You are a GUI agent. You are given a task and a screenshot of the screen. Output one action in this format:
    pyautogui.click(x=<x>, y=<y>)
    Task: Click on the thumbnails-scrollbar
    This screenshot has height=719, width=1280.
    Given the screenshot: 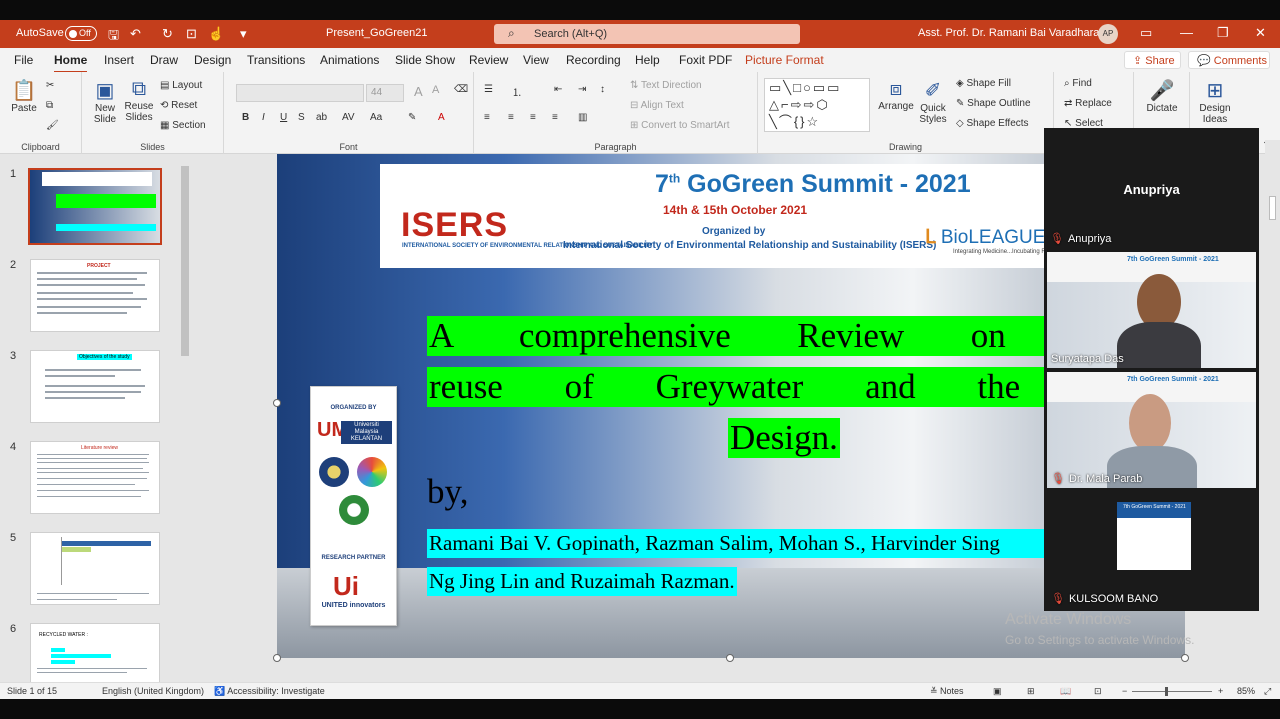 What is the action you would take?
    pyautogui.click(x=185, y=418)
    